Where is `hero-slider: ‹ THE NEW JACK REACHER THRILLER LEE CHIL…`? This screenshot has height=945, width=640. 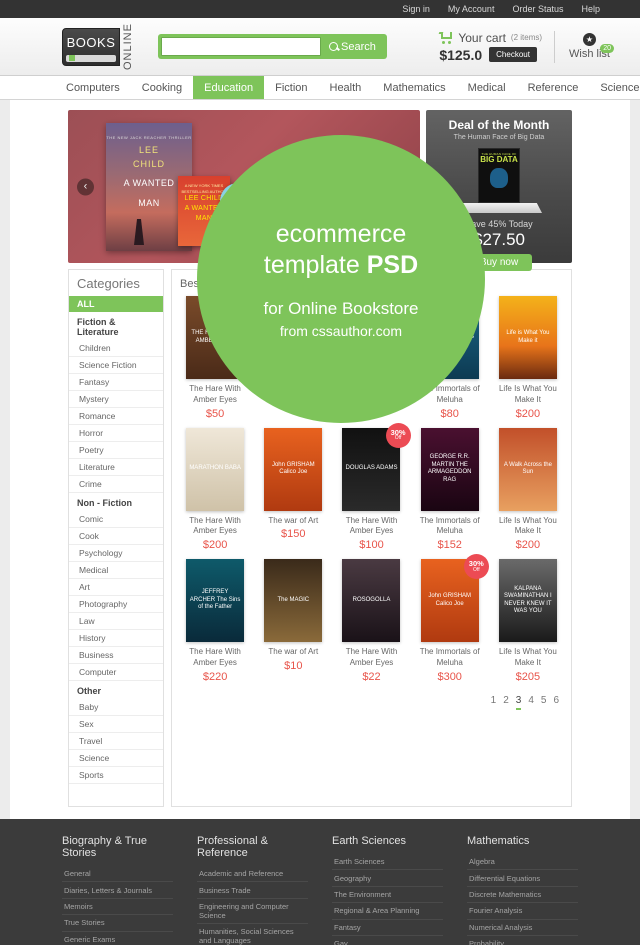
hero-slider: ‹ THE NEW JACK REACHER THRILLER LEE CHIL… is located at coordinates (244, 186).